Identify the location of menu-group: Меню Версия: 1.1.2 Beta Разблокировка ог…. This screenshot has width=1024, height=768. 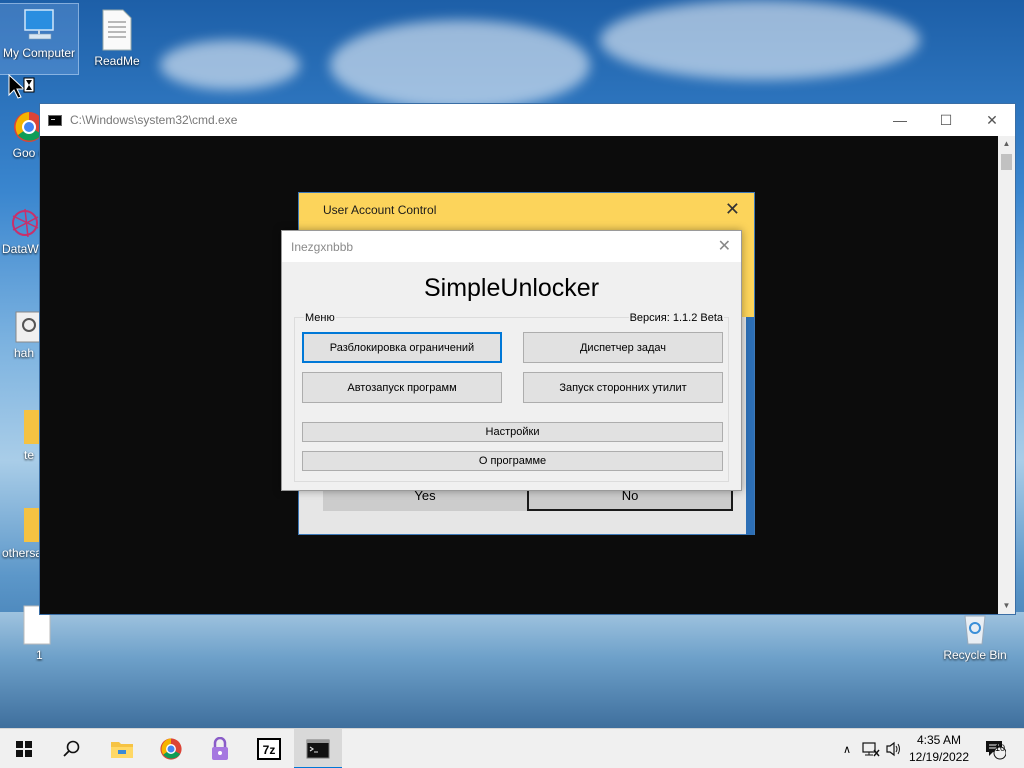
(511, 397).